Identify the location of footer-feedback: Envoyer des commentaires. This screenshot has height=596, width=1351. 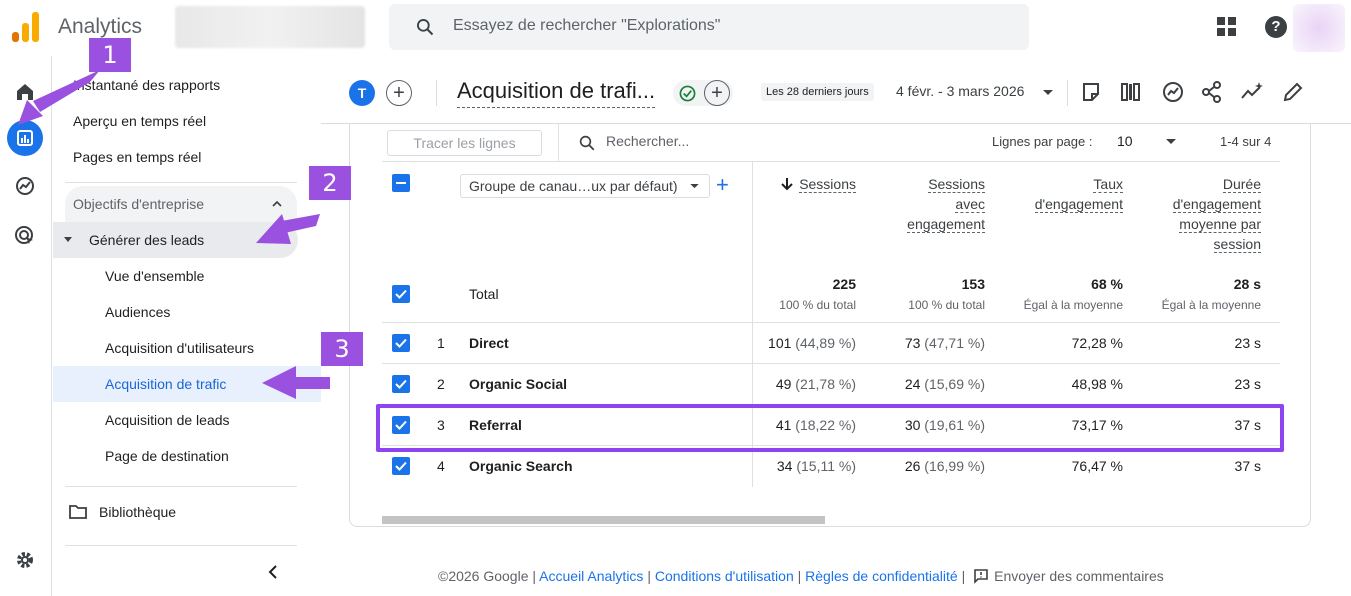
(1079, 576).